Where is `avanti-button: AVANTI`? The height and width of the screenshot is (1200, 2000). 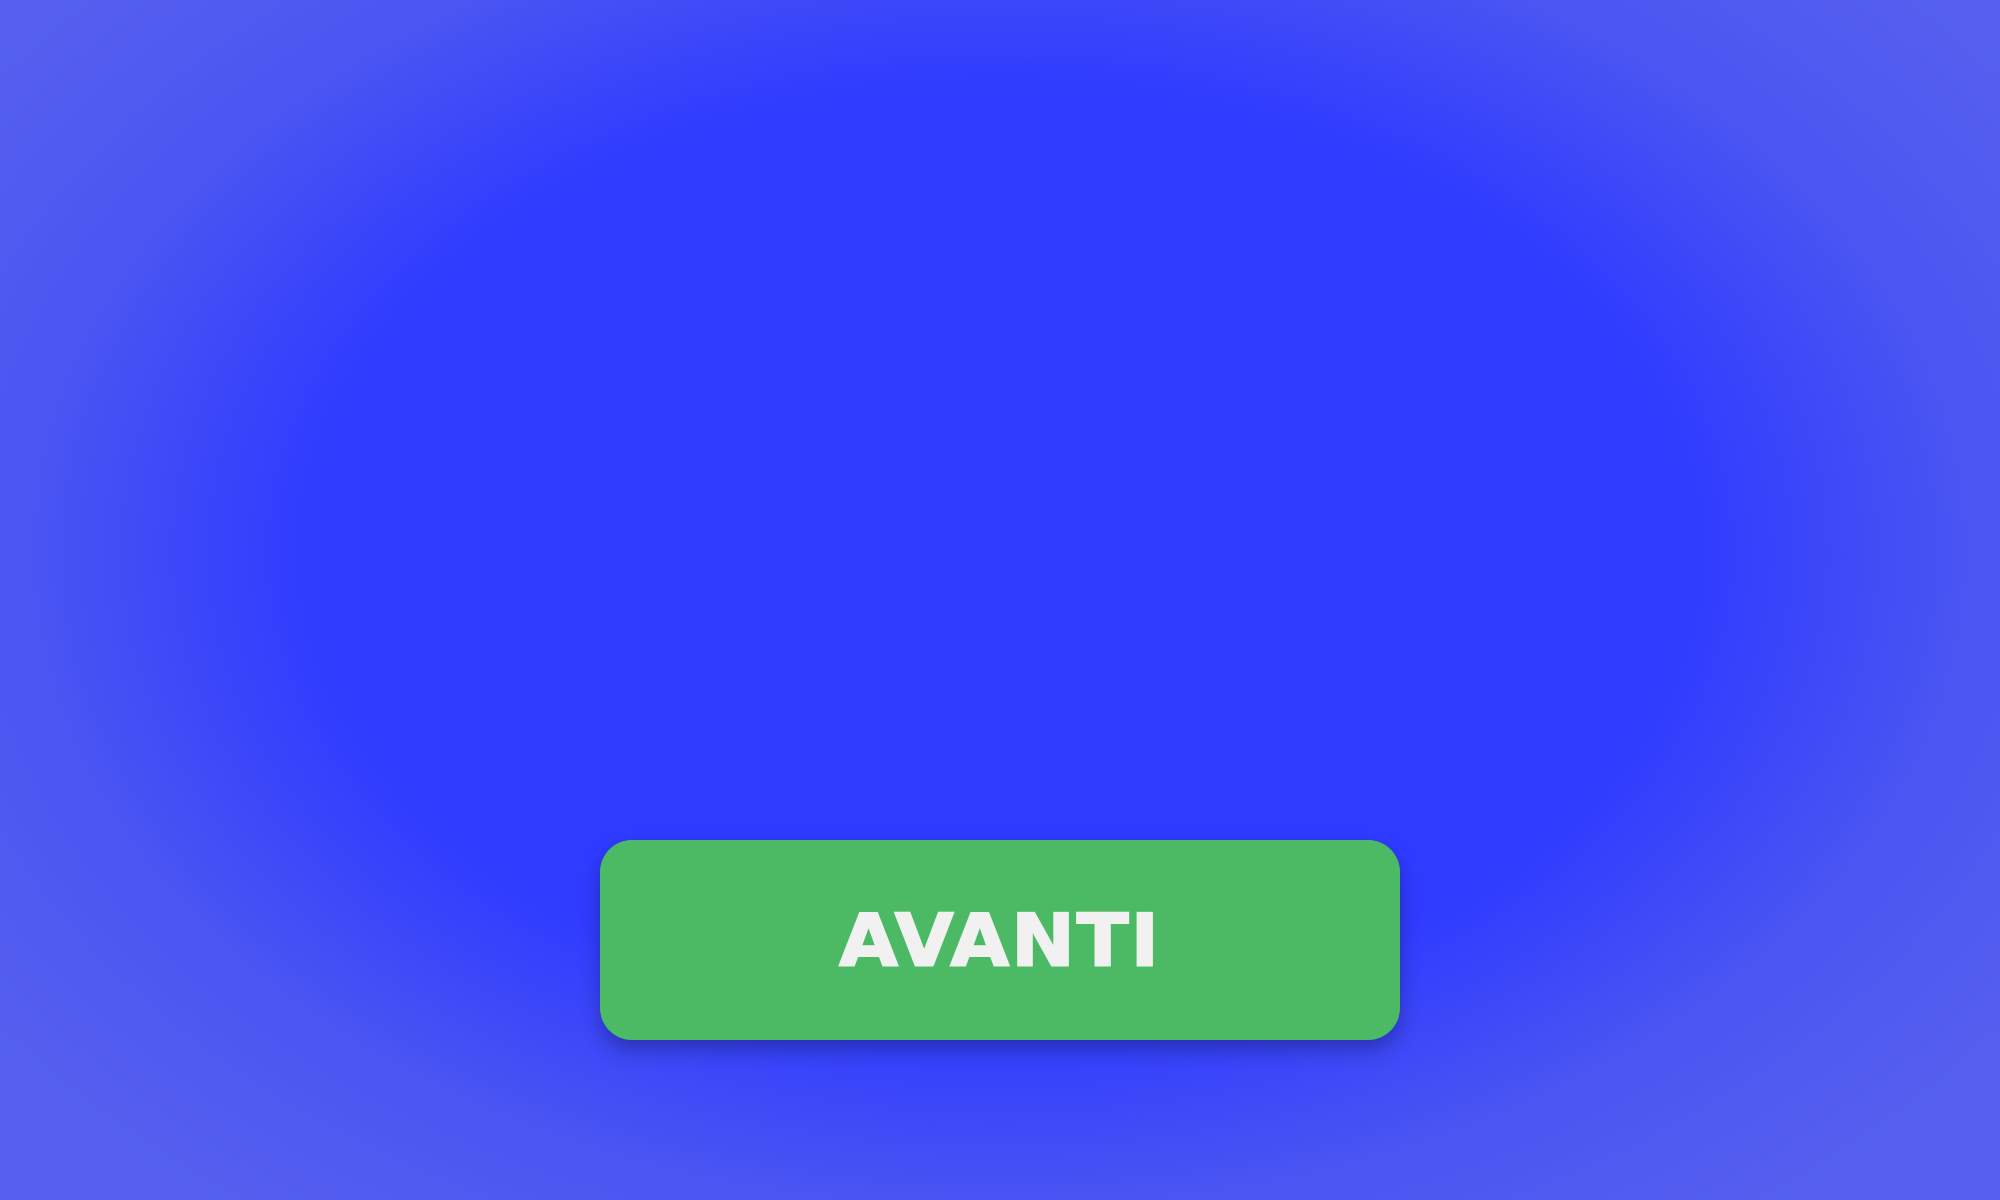 avanti-button: AVANTI is located at coordinates (1000, 940).